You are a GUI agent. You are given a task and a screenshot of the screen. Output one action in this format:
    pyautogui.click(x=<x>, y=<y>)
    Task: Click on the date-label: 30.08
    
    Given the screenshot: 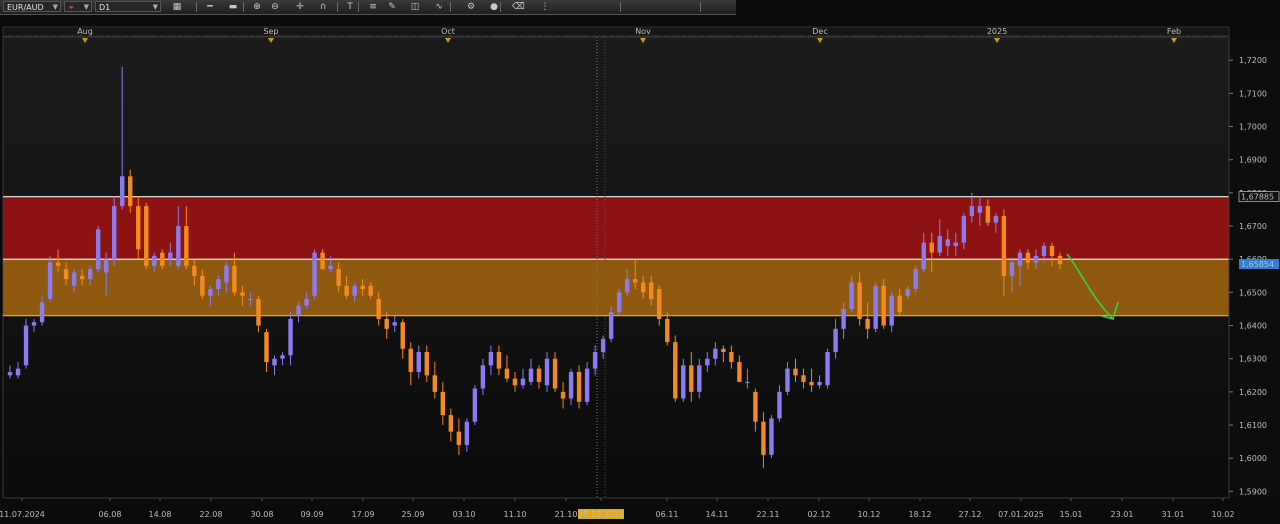 What is the action you would take?
    pyautogui.click(x=262, y=514)
    